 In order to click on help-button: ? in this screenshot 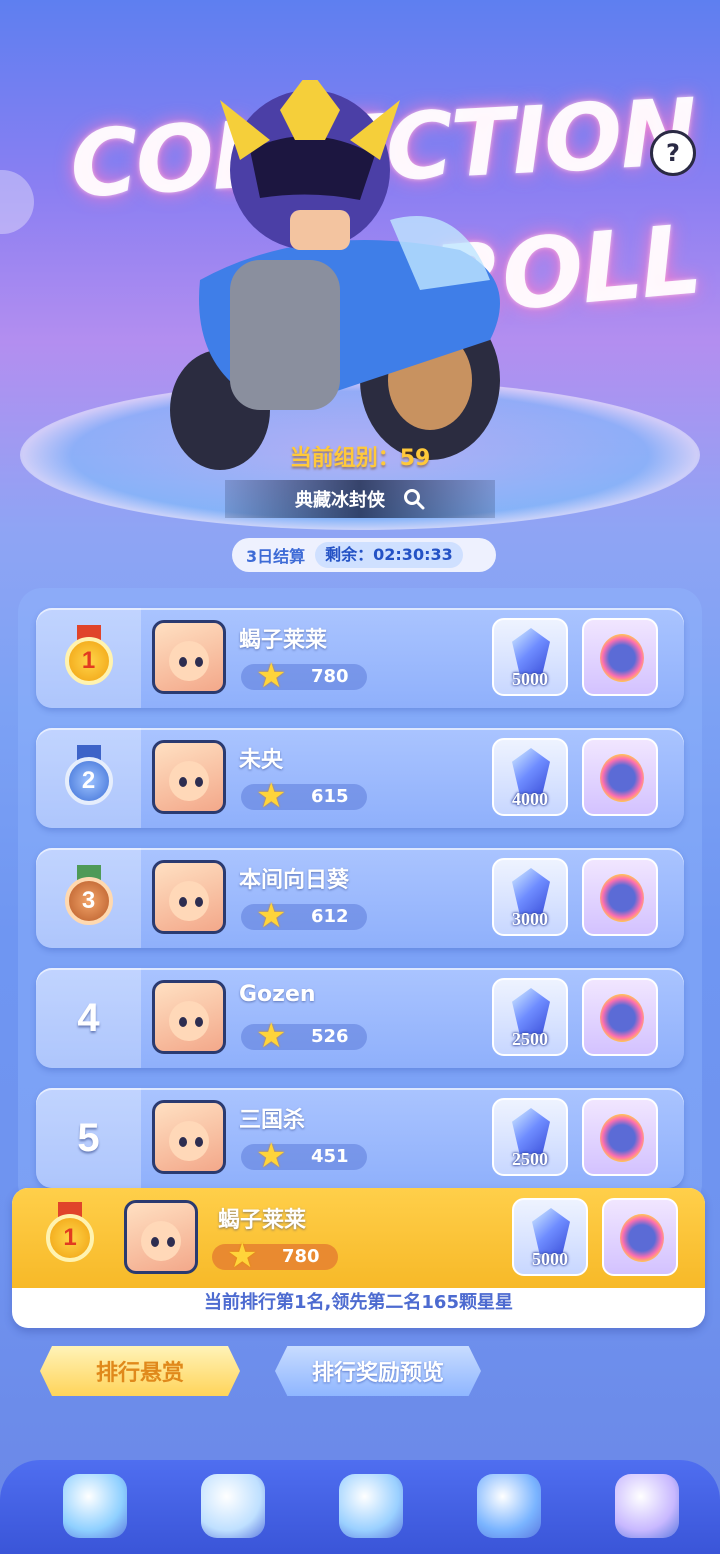, I will do `click(673, 153)`.